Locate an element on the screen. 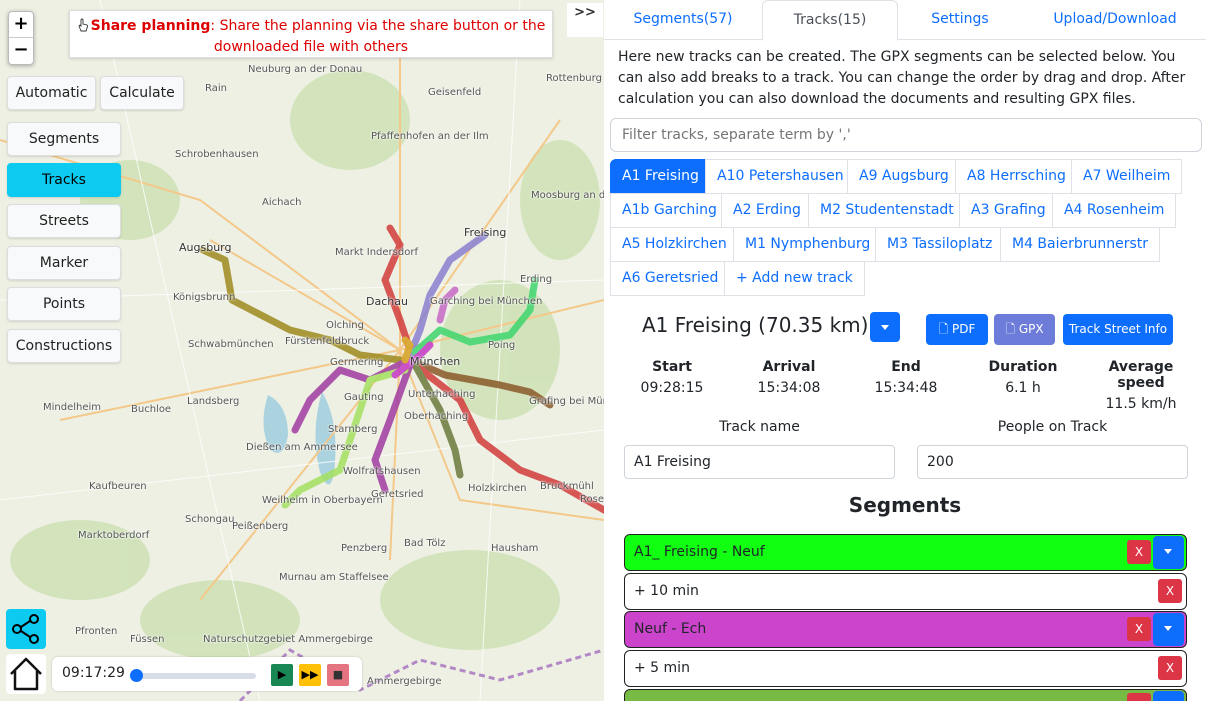 The height and width of the screenshot is (701, 1206). segment-label: Neuf - Ech is located at coordinates (670, 629).